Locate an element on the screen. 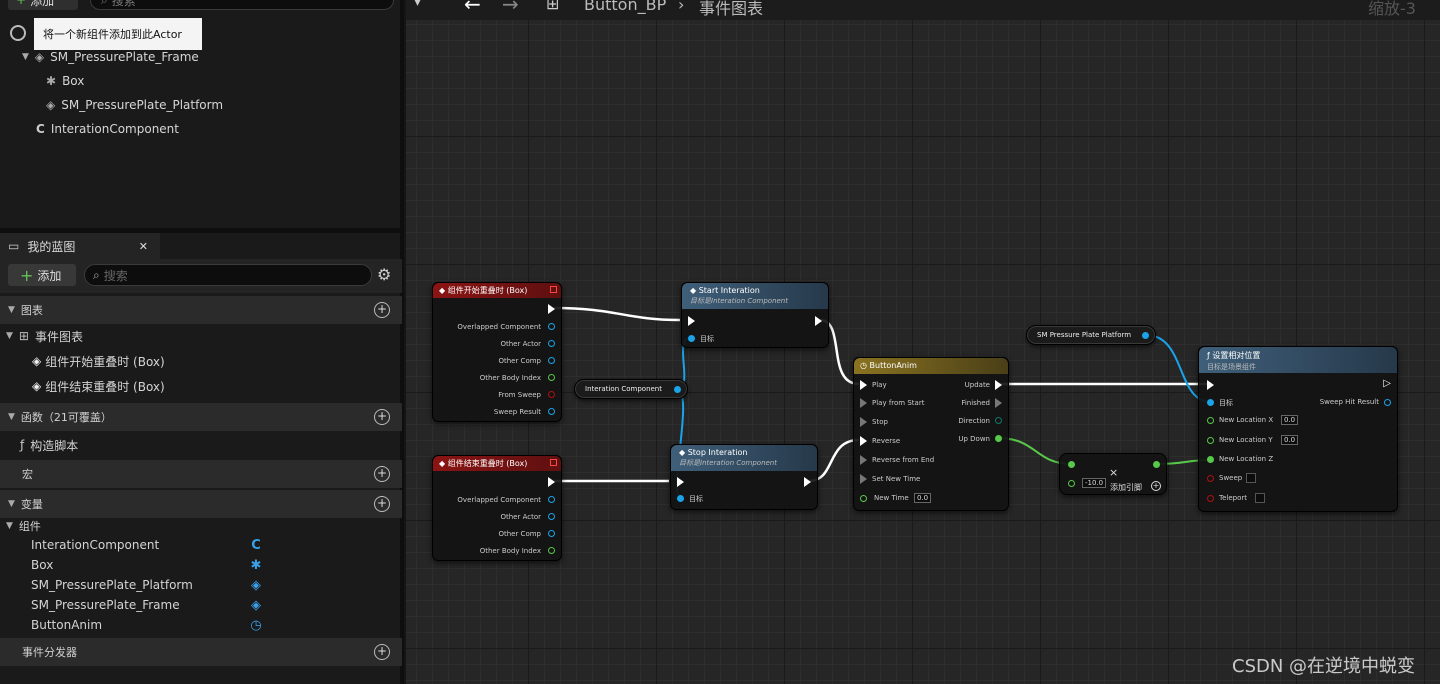  node-header: ◆ 组件结束重叠时 (Box) is located at coordinates (497, 463).